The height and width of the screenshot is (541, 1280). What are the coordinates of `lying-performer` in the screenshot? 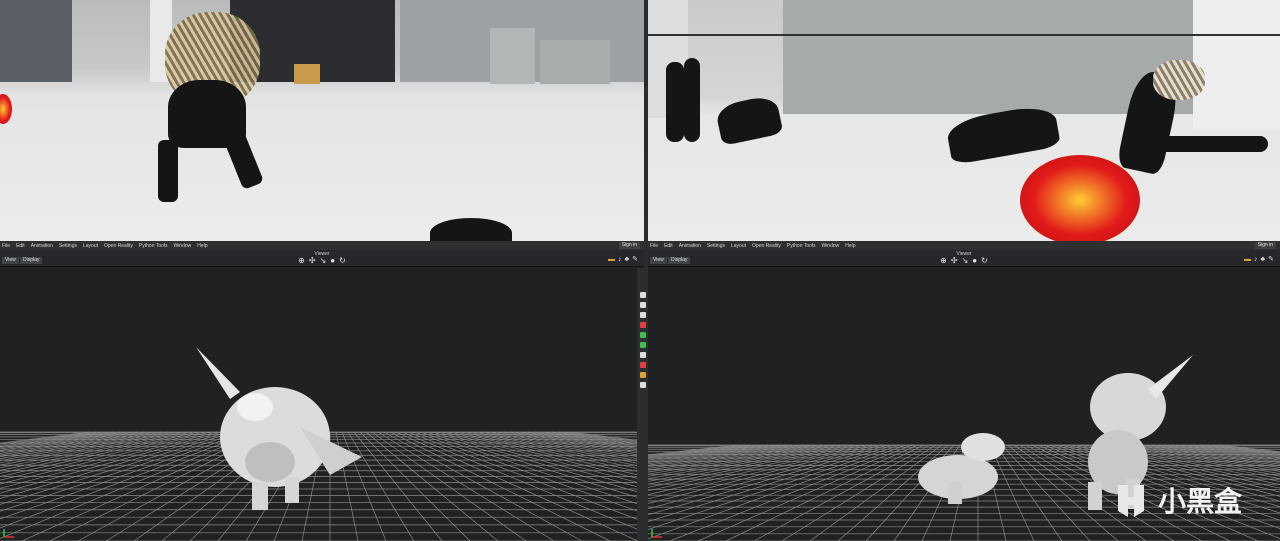 It's located at (1213, 144).